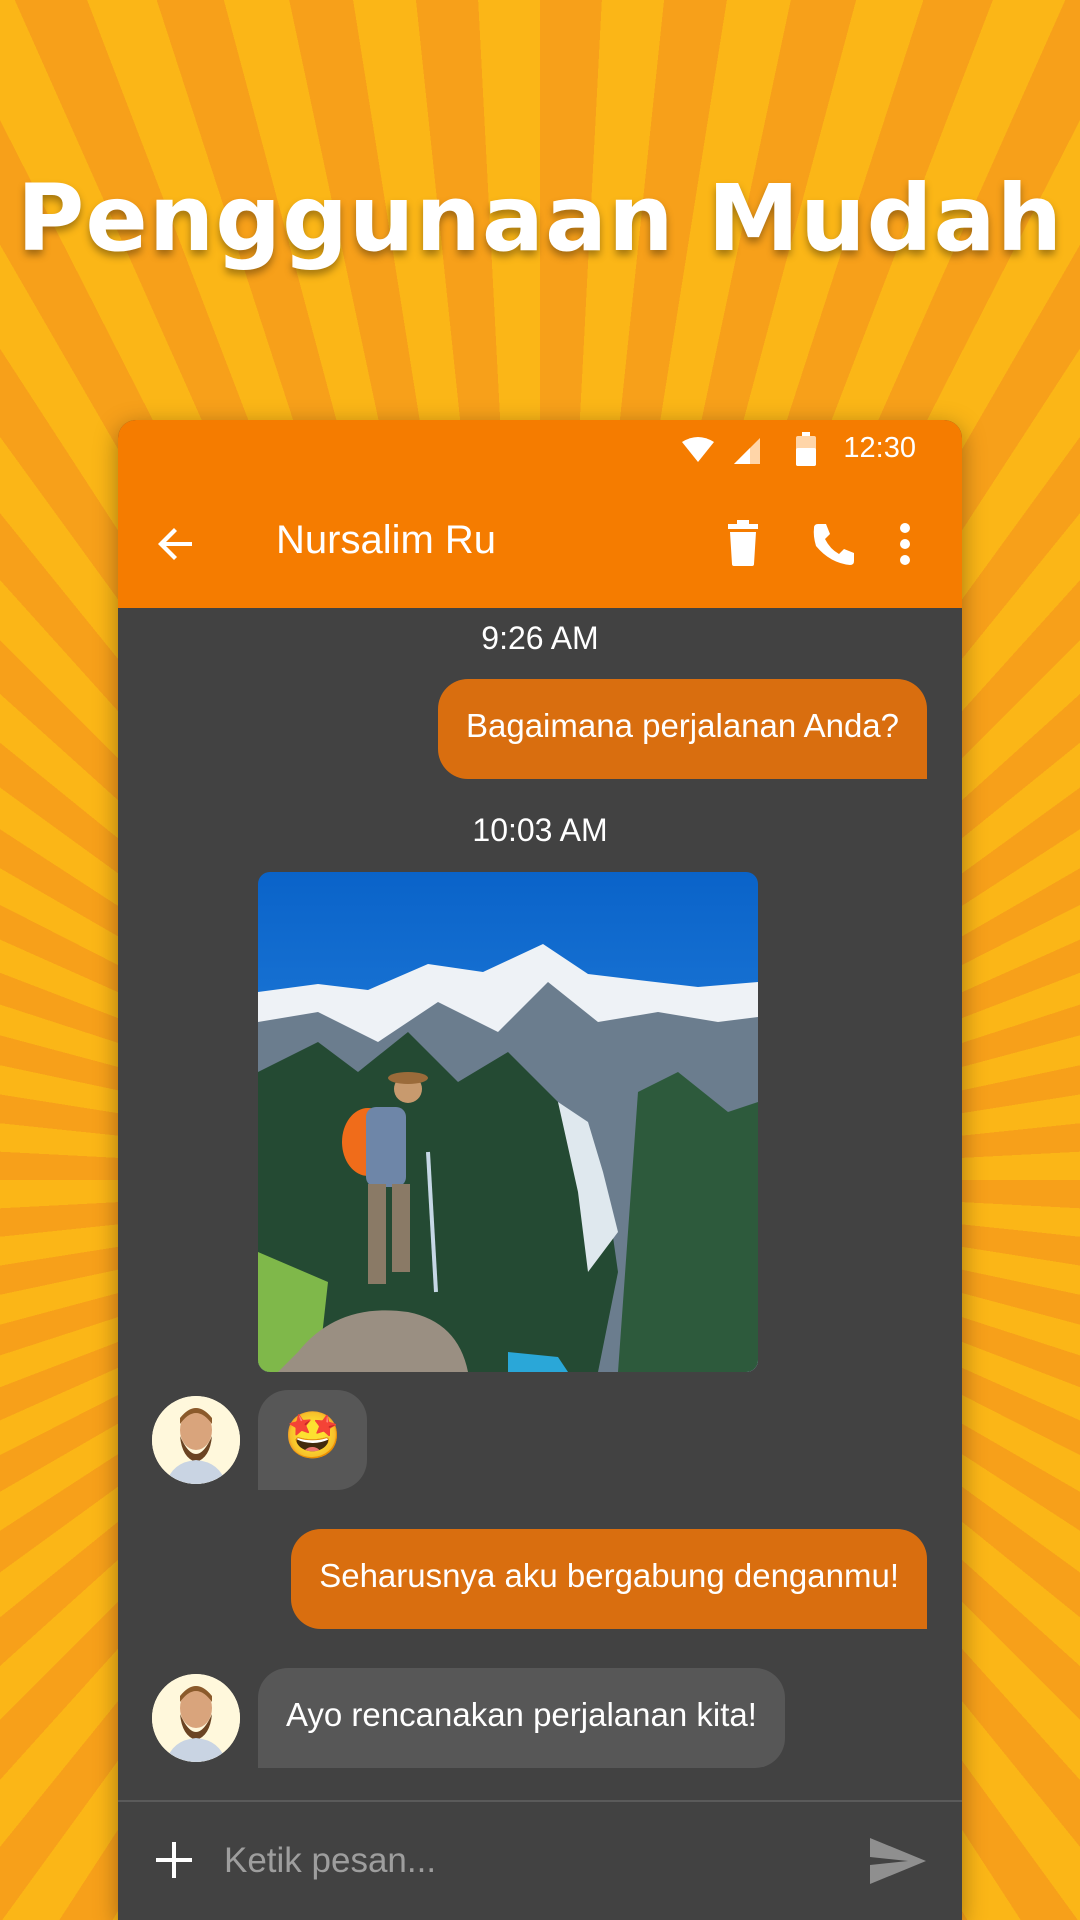 This screenshot has height=1920, width=1080. Describe the element at coordinates (806, 449) in the screenshot. I see `battery-icon` at that location.